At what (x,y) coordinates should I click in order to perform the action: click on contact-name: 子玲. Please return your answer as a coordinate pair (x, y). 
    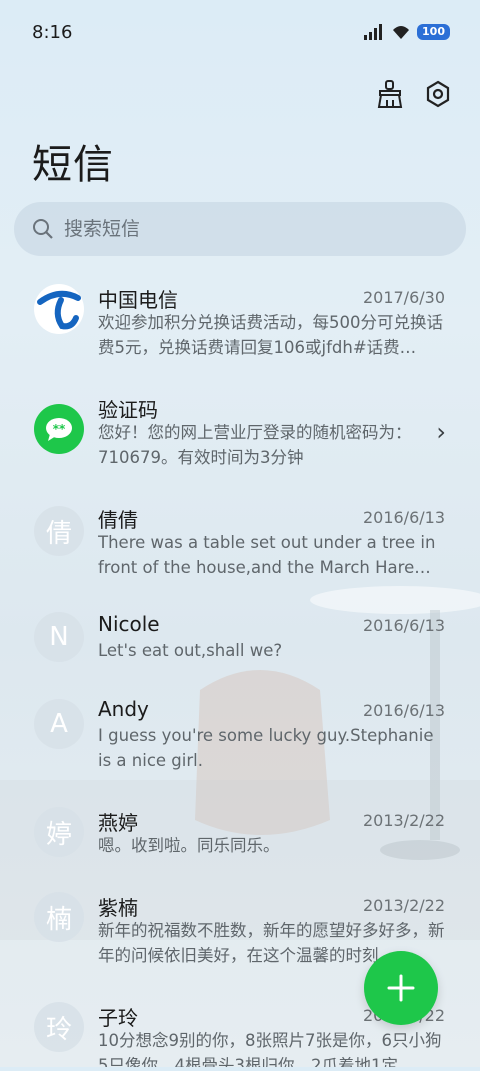
    Looking at the image, I should click on (118, 1018).